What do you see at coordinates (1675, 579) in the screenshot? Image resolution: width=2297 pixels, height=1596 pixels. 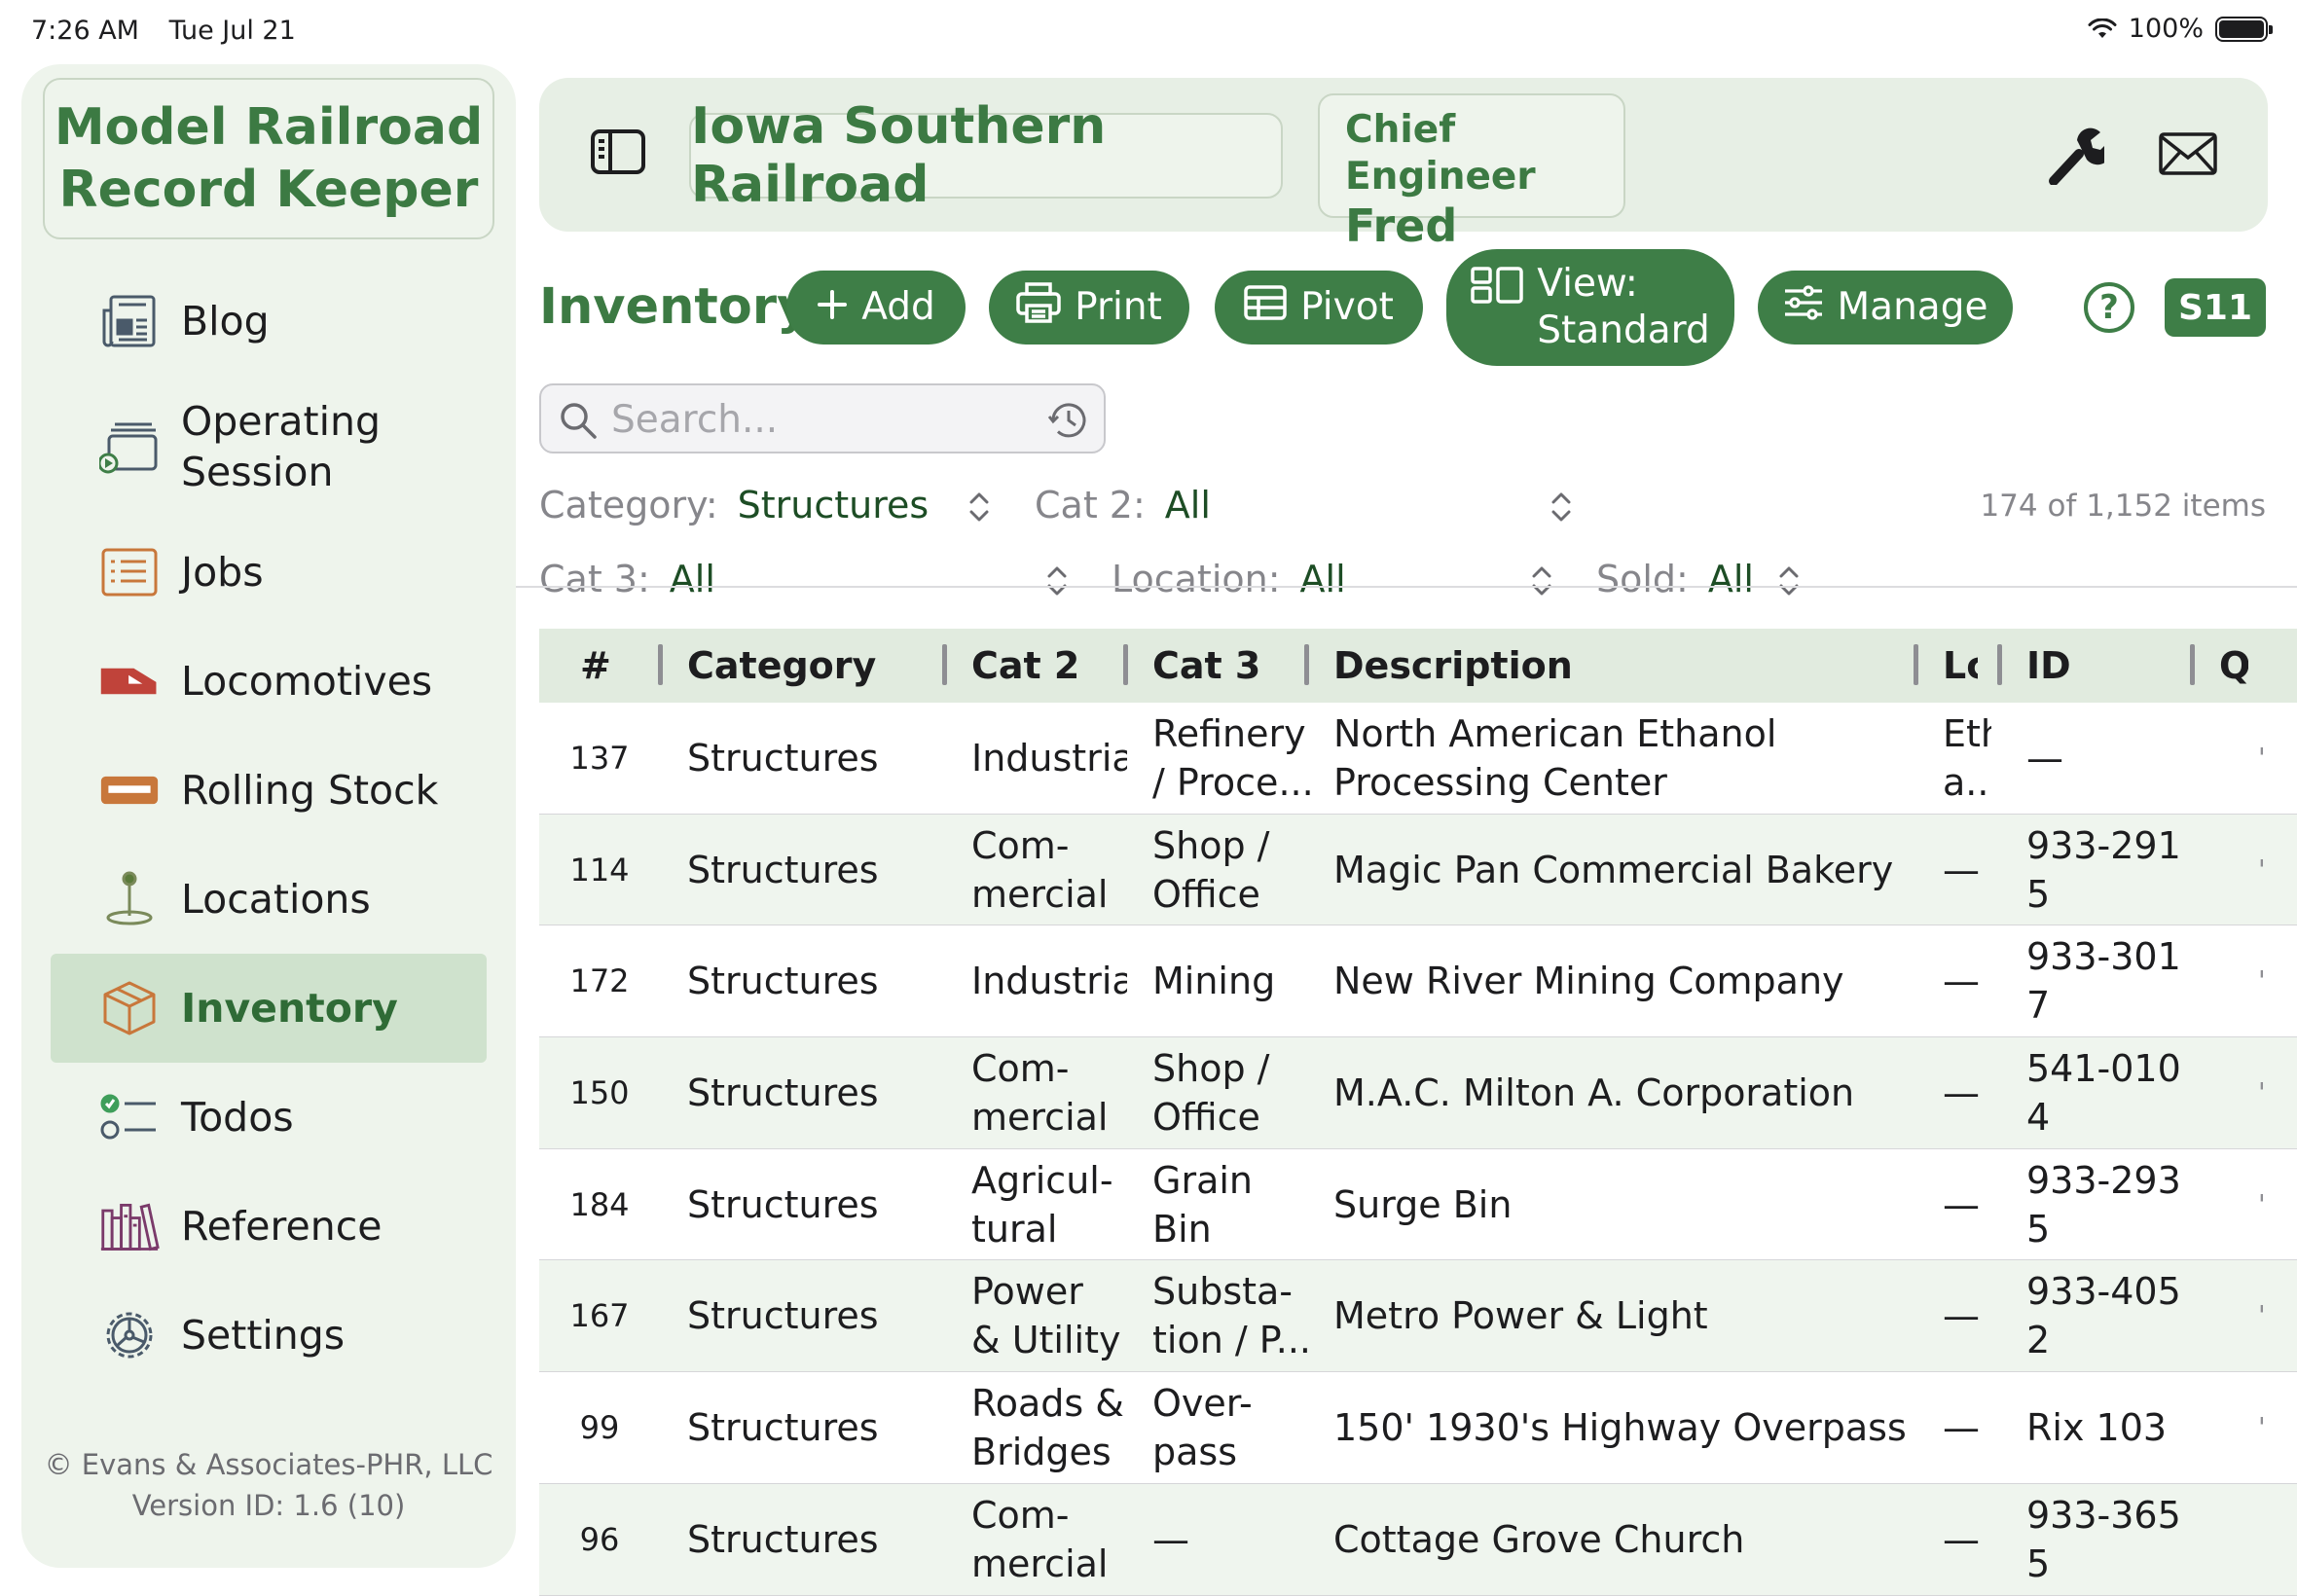 I see `sold-filter: Sold: All` at bounding box center [1675, 579].